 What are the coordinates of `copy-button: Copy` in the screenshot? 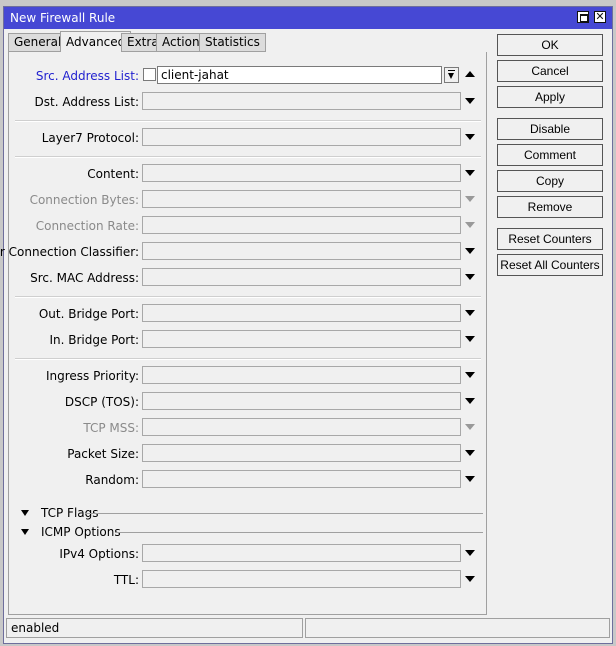 It's located at (550, 181).